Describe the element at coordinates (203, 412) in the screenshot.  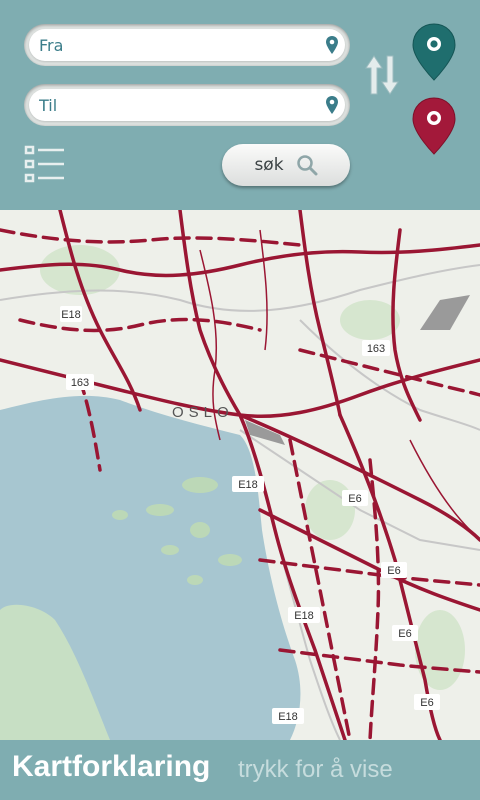
I see `city-label: OSLO` at that location.